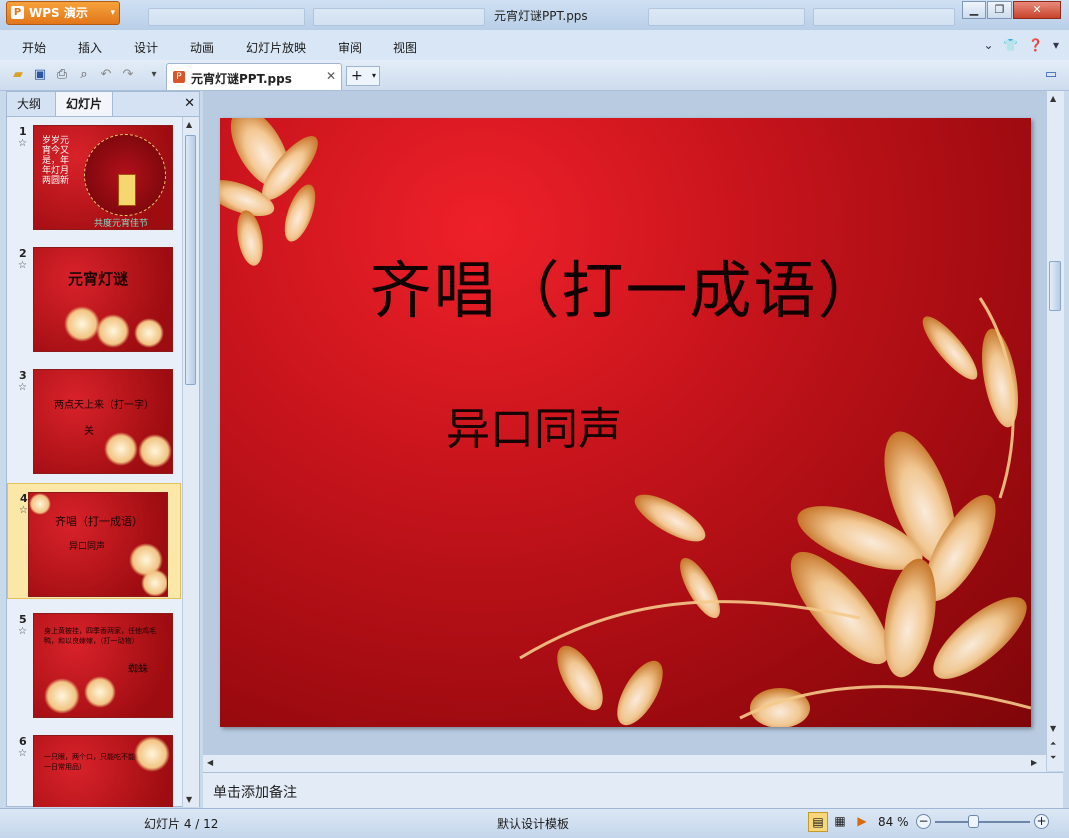 This screenshot has width=1069, height=838. I want to click on print-preview-icon: ⌕, so click(84, 75).